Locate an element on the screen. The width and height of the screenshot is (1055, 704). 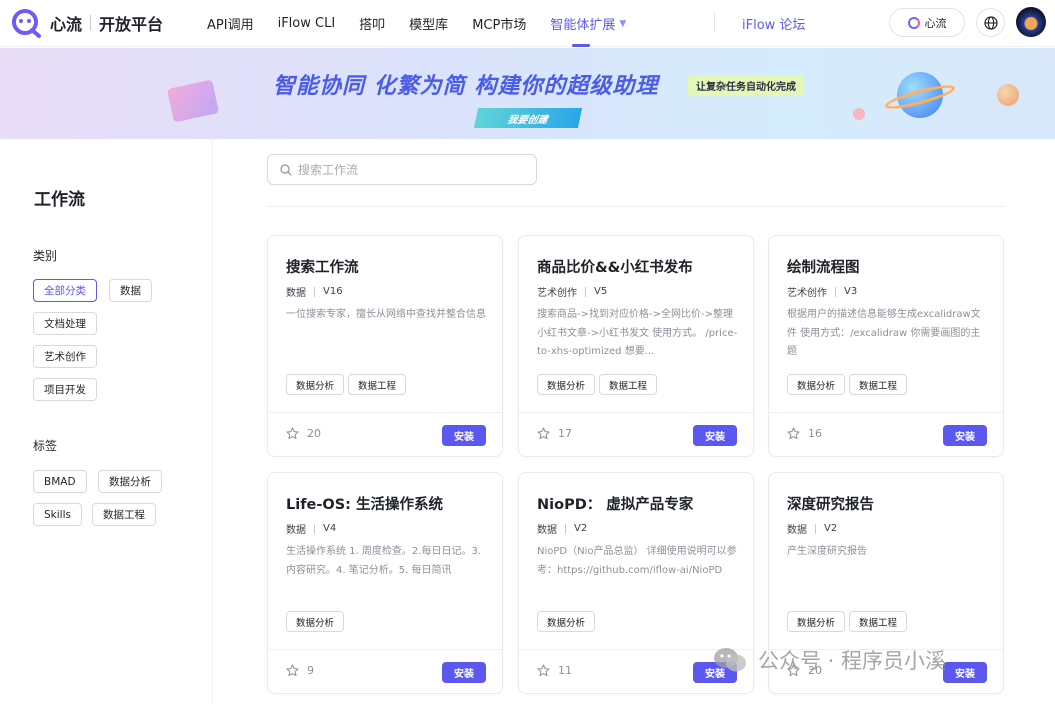
banner-decoration-icon is located at coordinates (193, 101).